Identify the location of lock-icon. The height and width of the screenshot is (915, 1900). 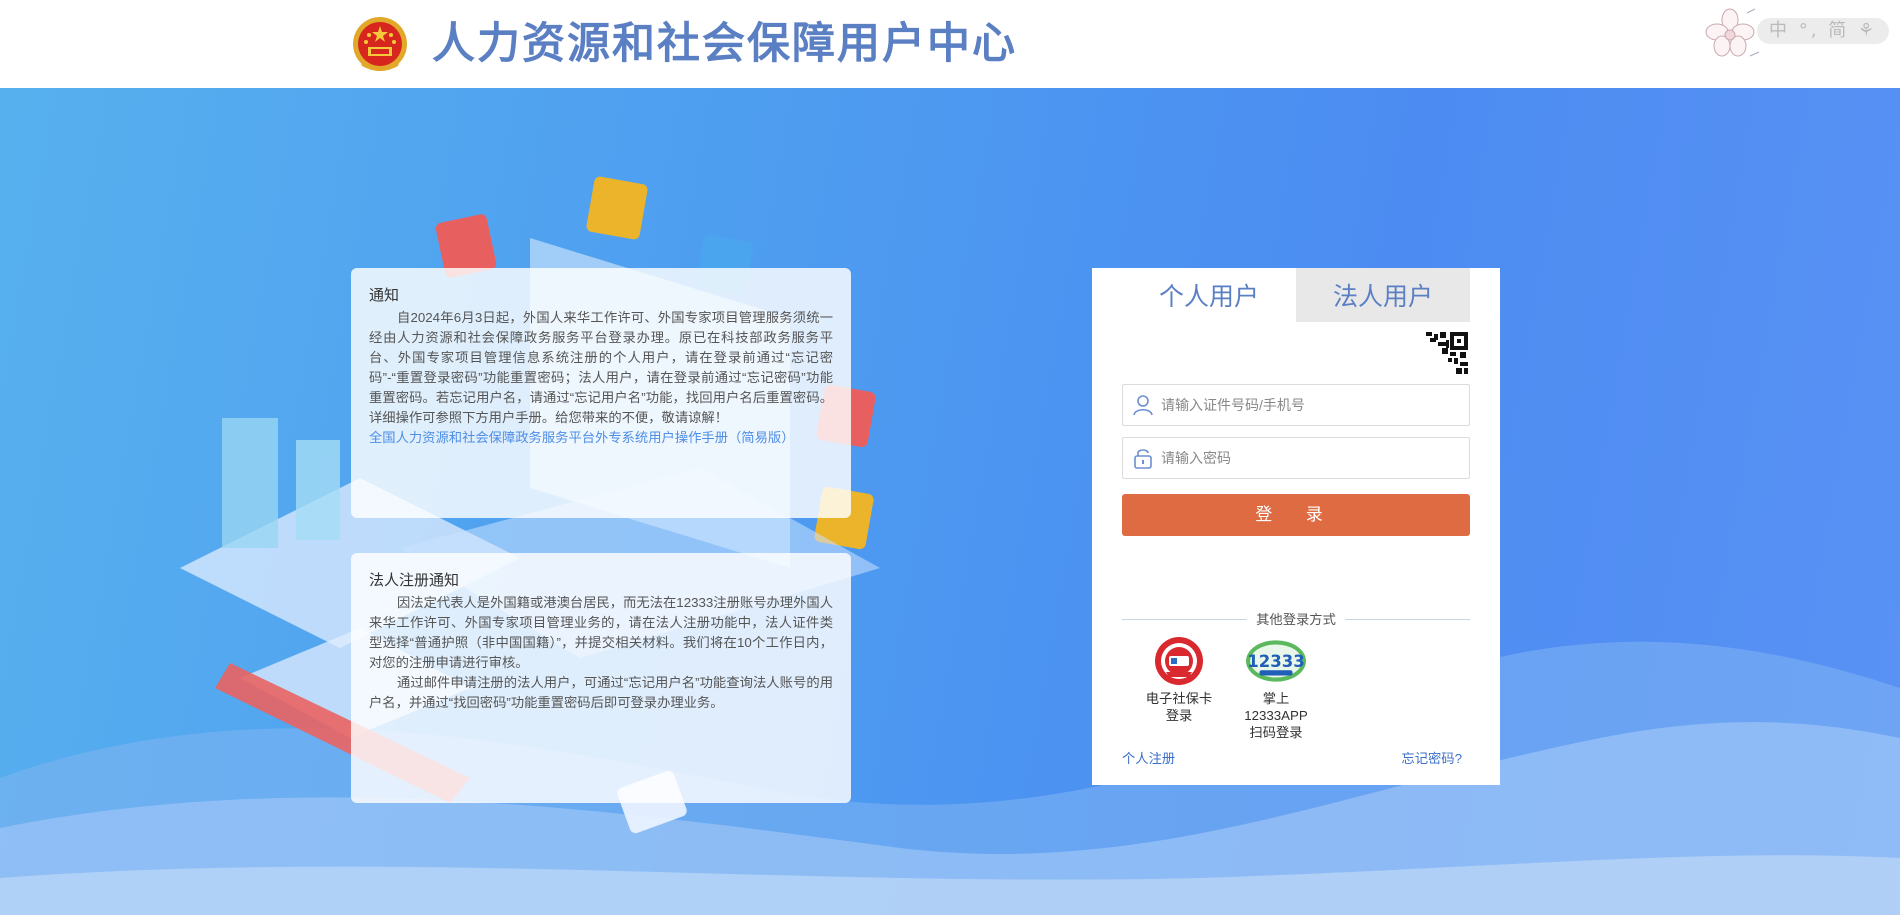
(1143, 459).